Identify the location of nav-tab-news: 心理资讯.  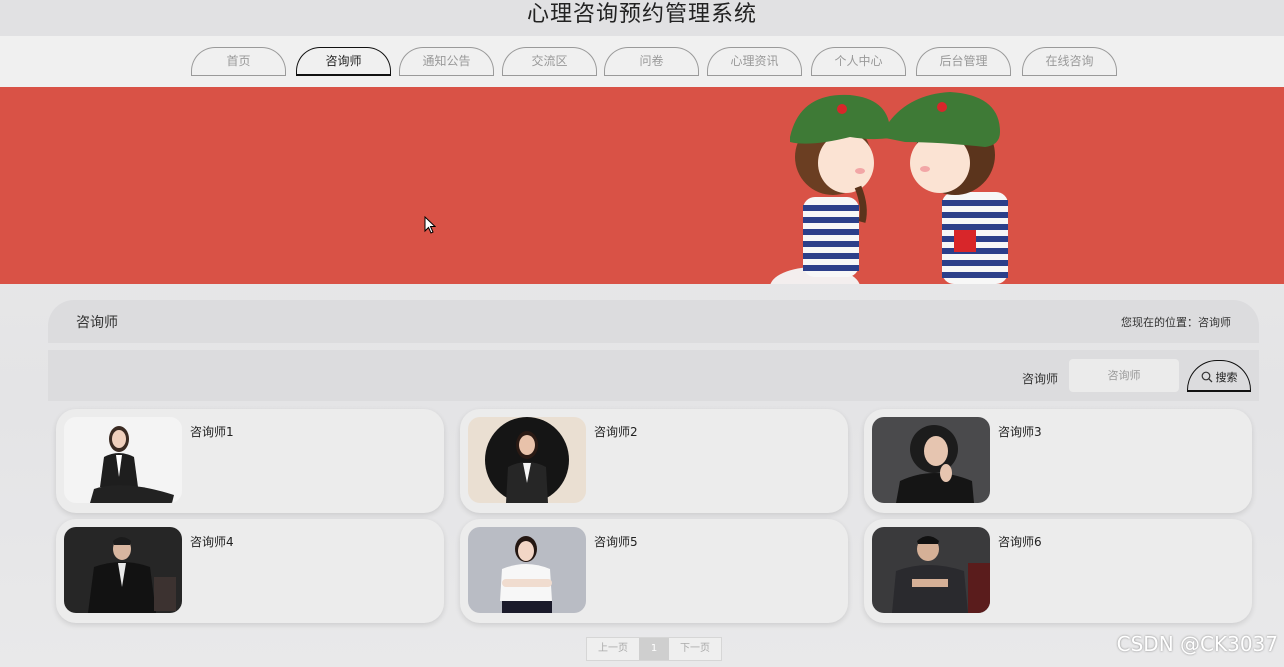
(754, 61).